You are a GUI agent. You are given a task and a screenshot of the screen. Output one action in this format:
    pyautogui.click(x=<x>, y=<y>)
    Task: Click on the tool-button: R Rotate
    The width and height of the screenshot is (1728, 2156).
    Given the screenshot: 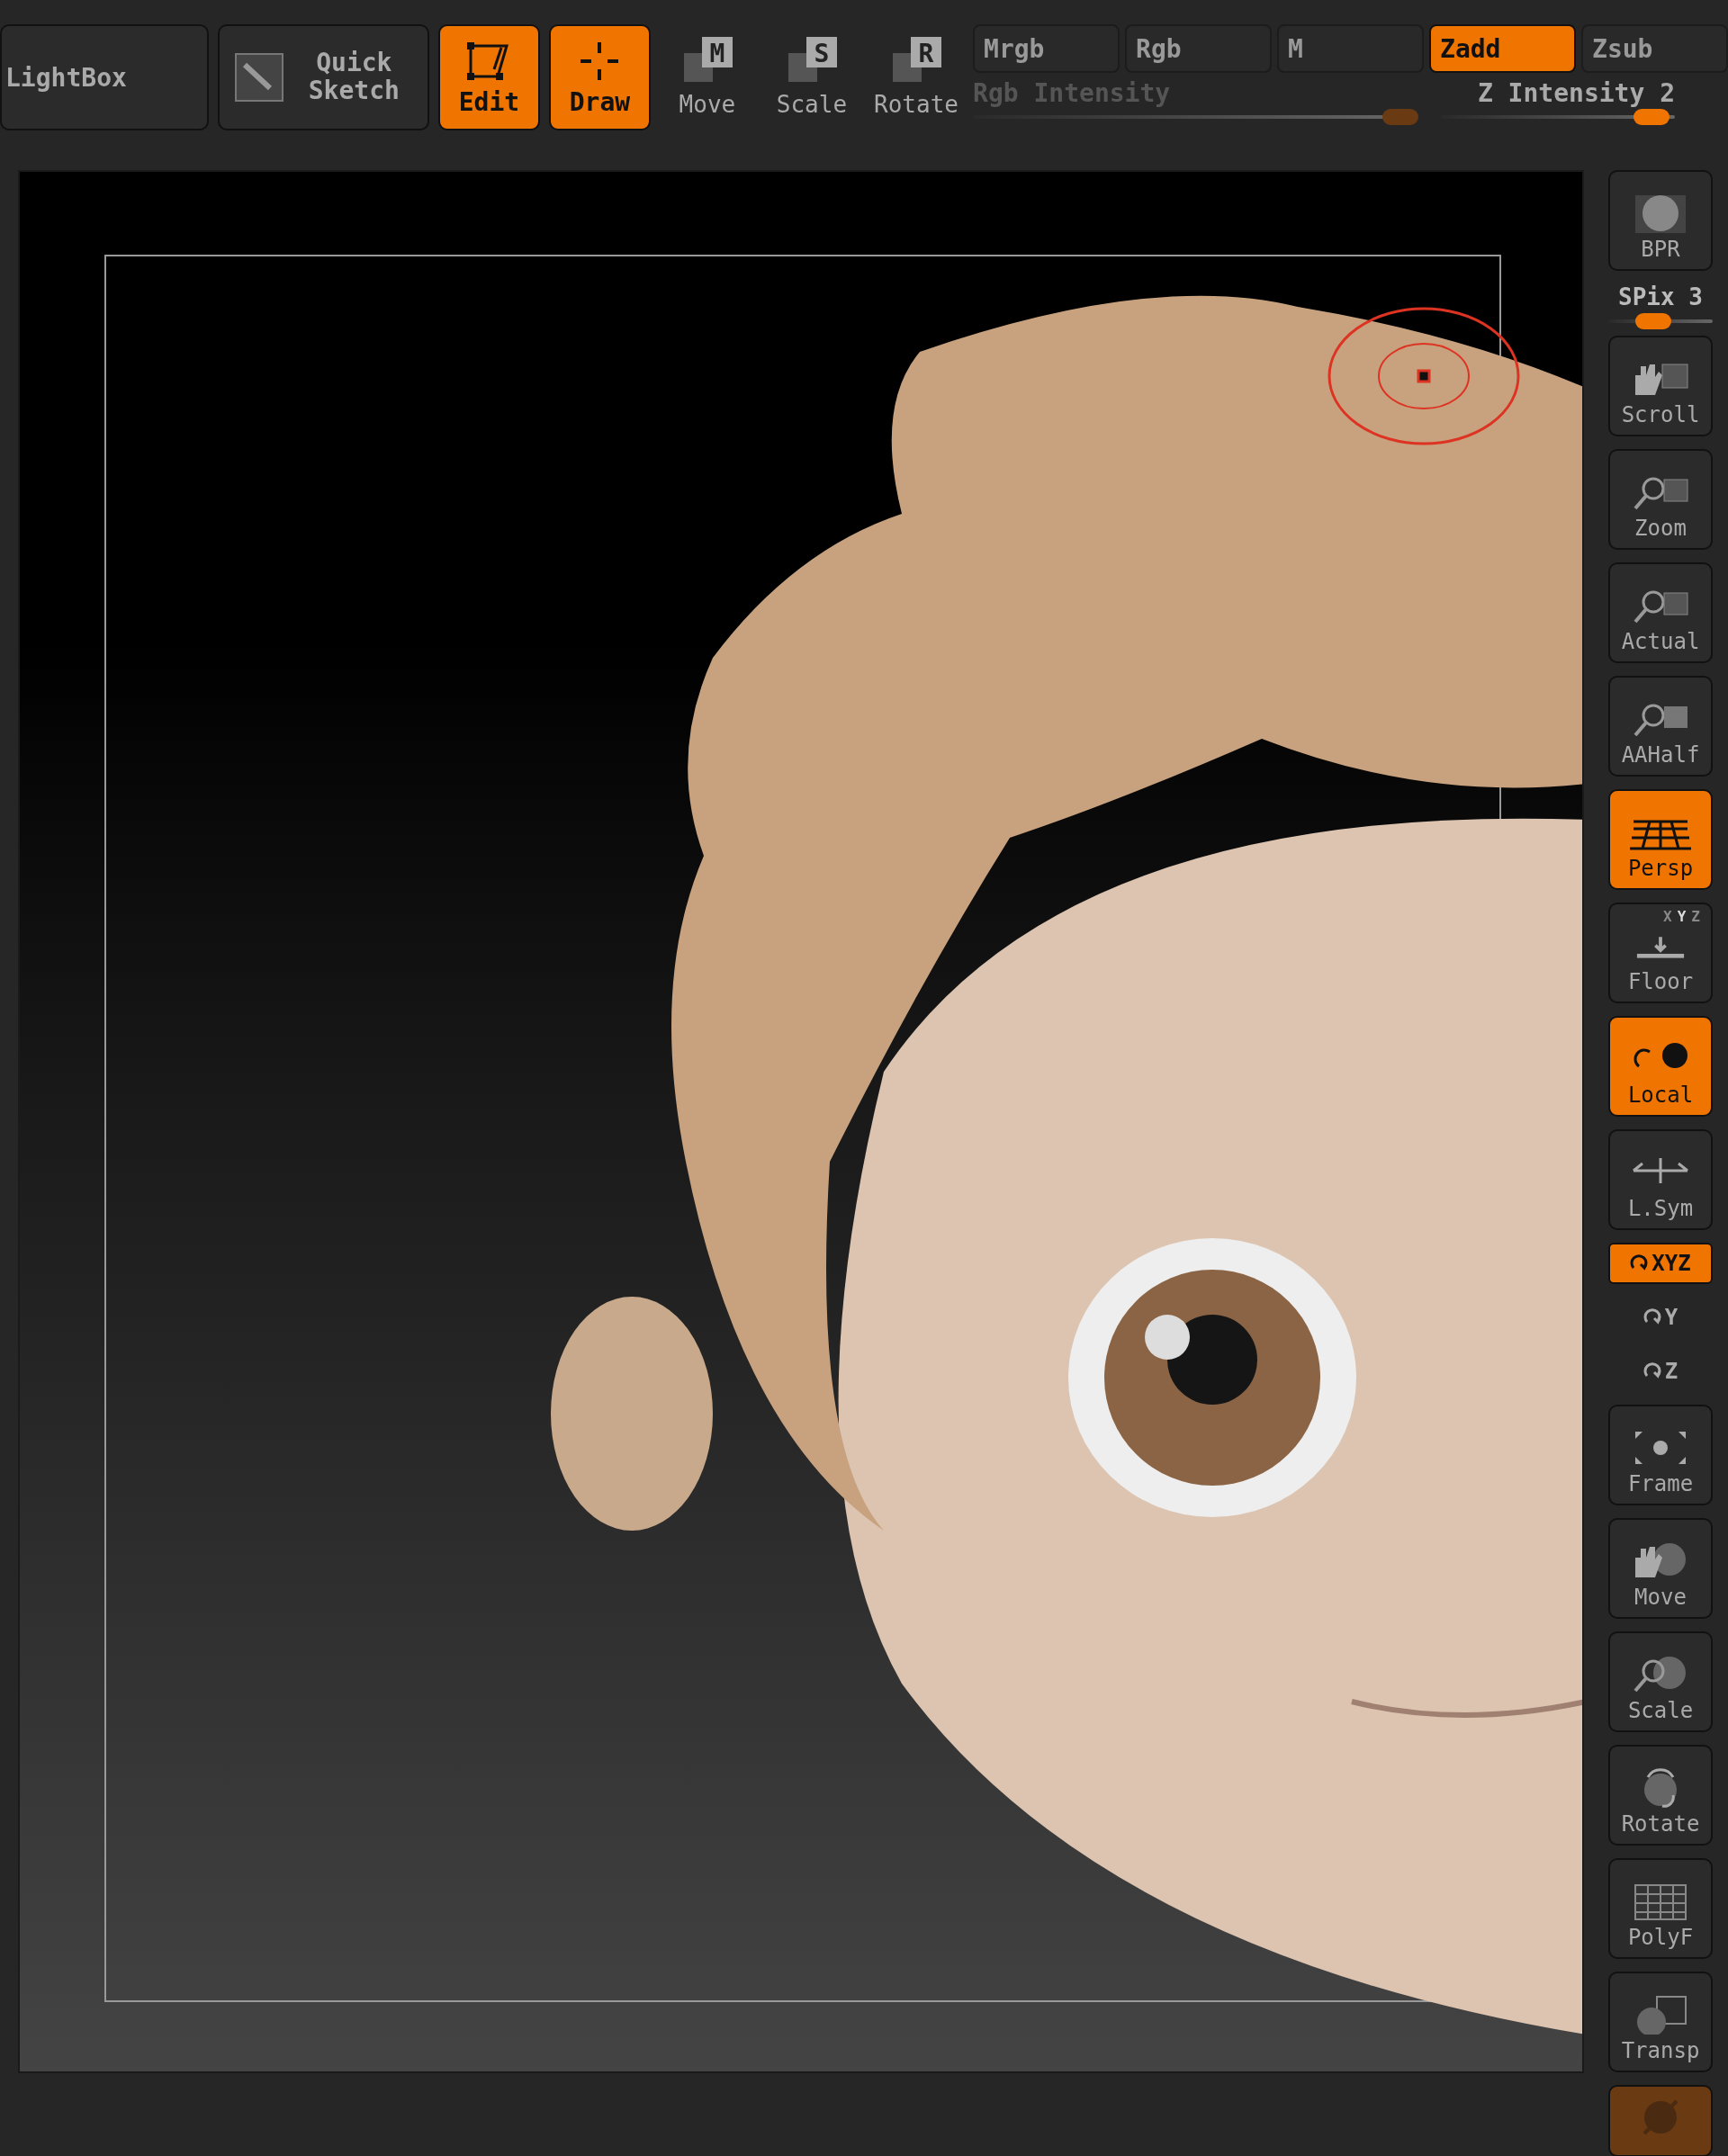 What is the action you would take?
    pyautogui.click(x=916, y=77)
    